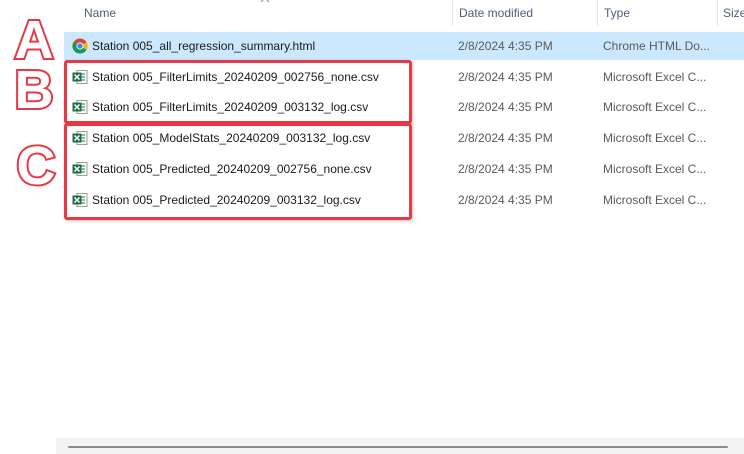  What do you see at coordinates (80, 46) in the screenshot?
I see `chrome-icon` at bounding box center [80, 46].